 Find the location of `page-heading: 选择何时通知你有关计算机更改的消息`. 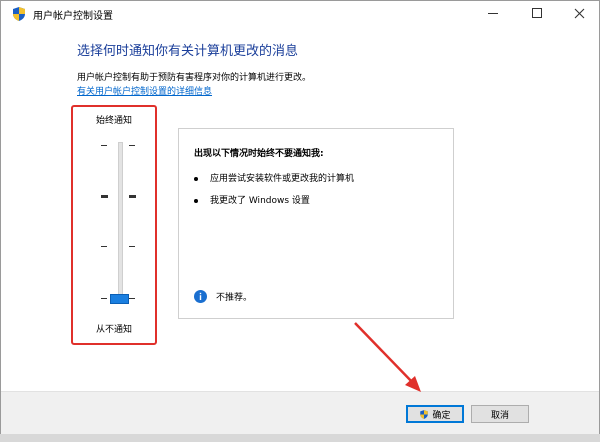

page-heading: 选择何时通知你有关计算机更改的消息 is located at coordinates (188, 51).